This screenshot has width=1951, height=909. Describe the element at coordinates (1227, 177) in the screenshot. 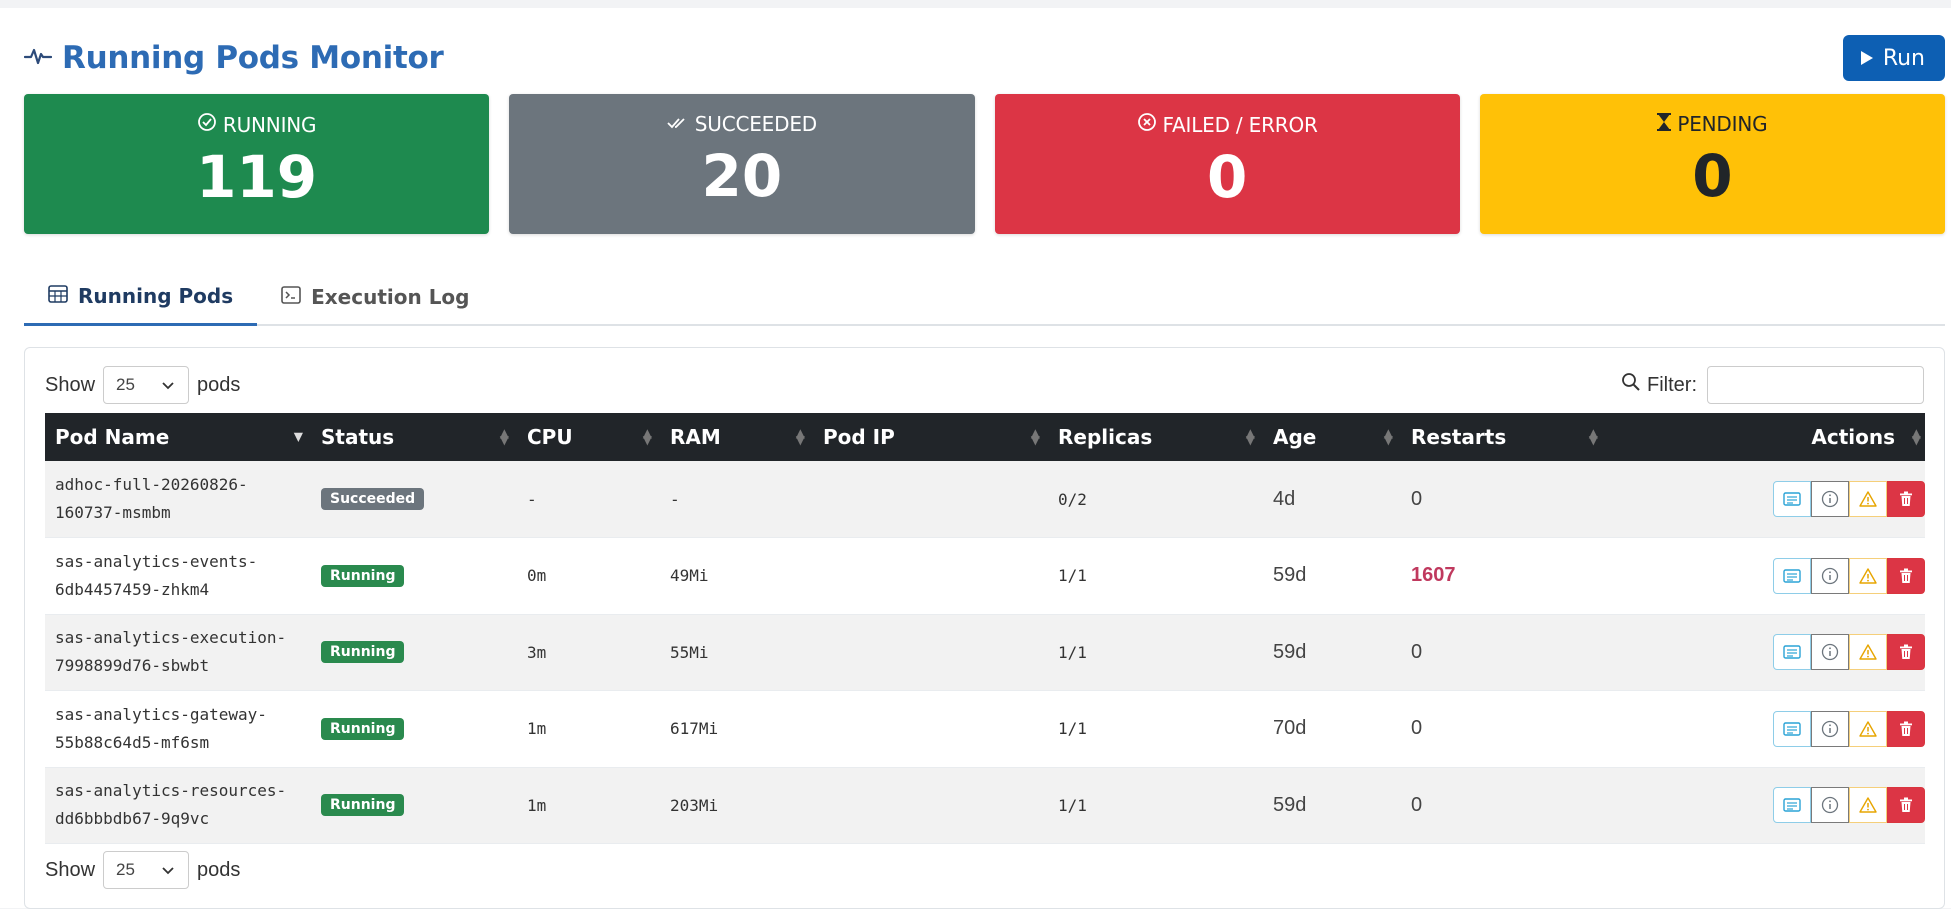

I see `stat-value-failed: 0` at that location.